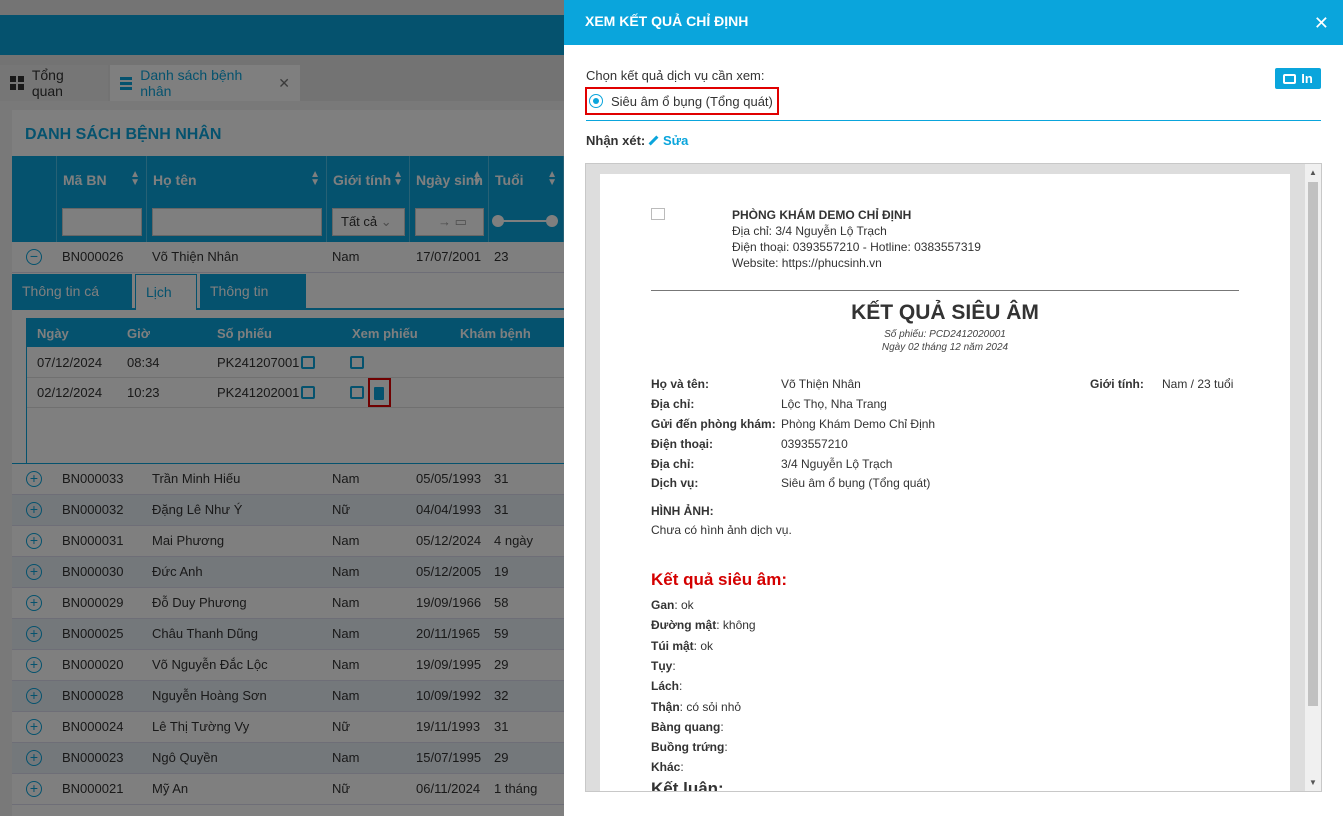 This screenshot has width=1343, height=816. I want to click on result-line: Đường mật: không, so click(703, 625).